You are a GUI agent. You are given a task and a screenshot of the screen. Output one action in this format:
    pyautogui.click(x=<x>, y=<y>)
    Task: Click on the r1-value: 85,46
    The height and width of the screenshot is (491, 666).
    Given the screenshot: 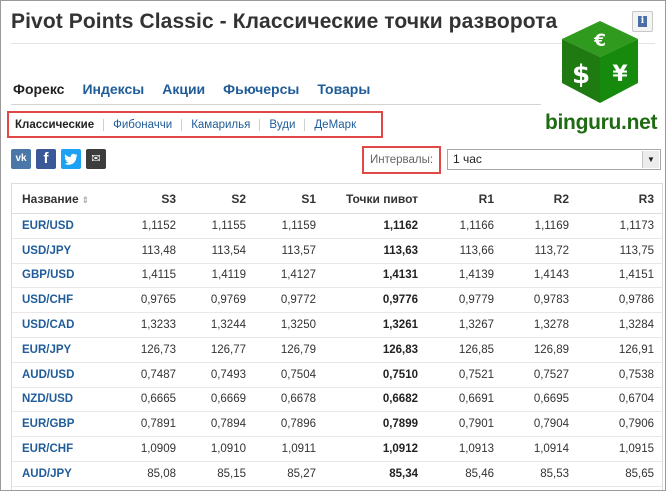 What is the action you would take?
    pyautogui.click(x=464, y=474)
    